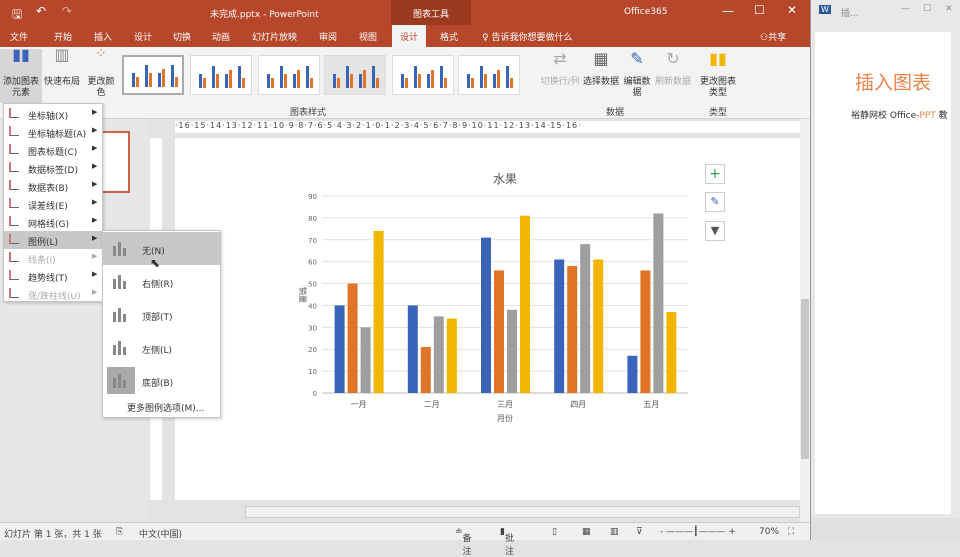 This screenshot has height=557, width=960. Describe the element at coordinates (119, 532) in the screenshot. I see `spellcheck-icon: ⎘` at that location.